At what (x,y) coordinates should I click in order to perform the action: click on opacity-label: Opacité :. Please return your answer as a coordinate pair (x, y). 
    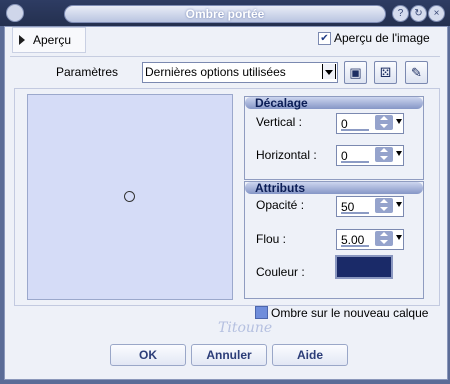
    Looking at the image, I should click on (280, 205).